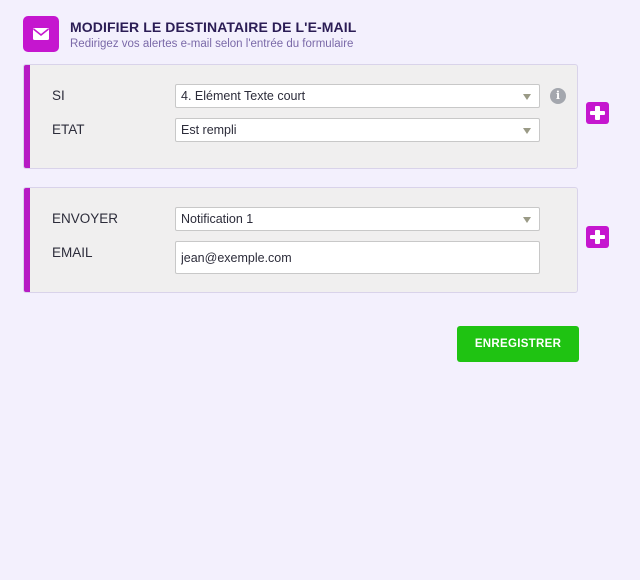 The width and height of the screenshot is (640, 580). Describe the element at coordinates (213, 27) in the screenshot. I see `page-title: MODIFIER LE DESTINATAIRE DE L'E-MAIL` at that location.